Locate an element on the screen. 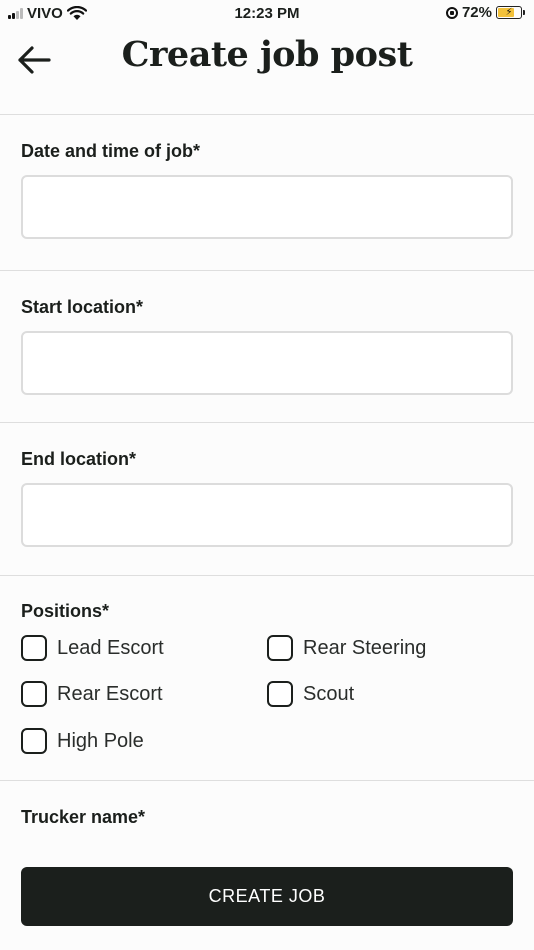 The height and width of the screenshot is (950, 534). trucker-name-label: Trucker name* is located at coordinates (83, 817).